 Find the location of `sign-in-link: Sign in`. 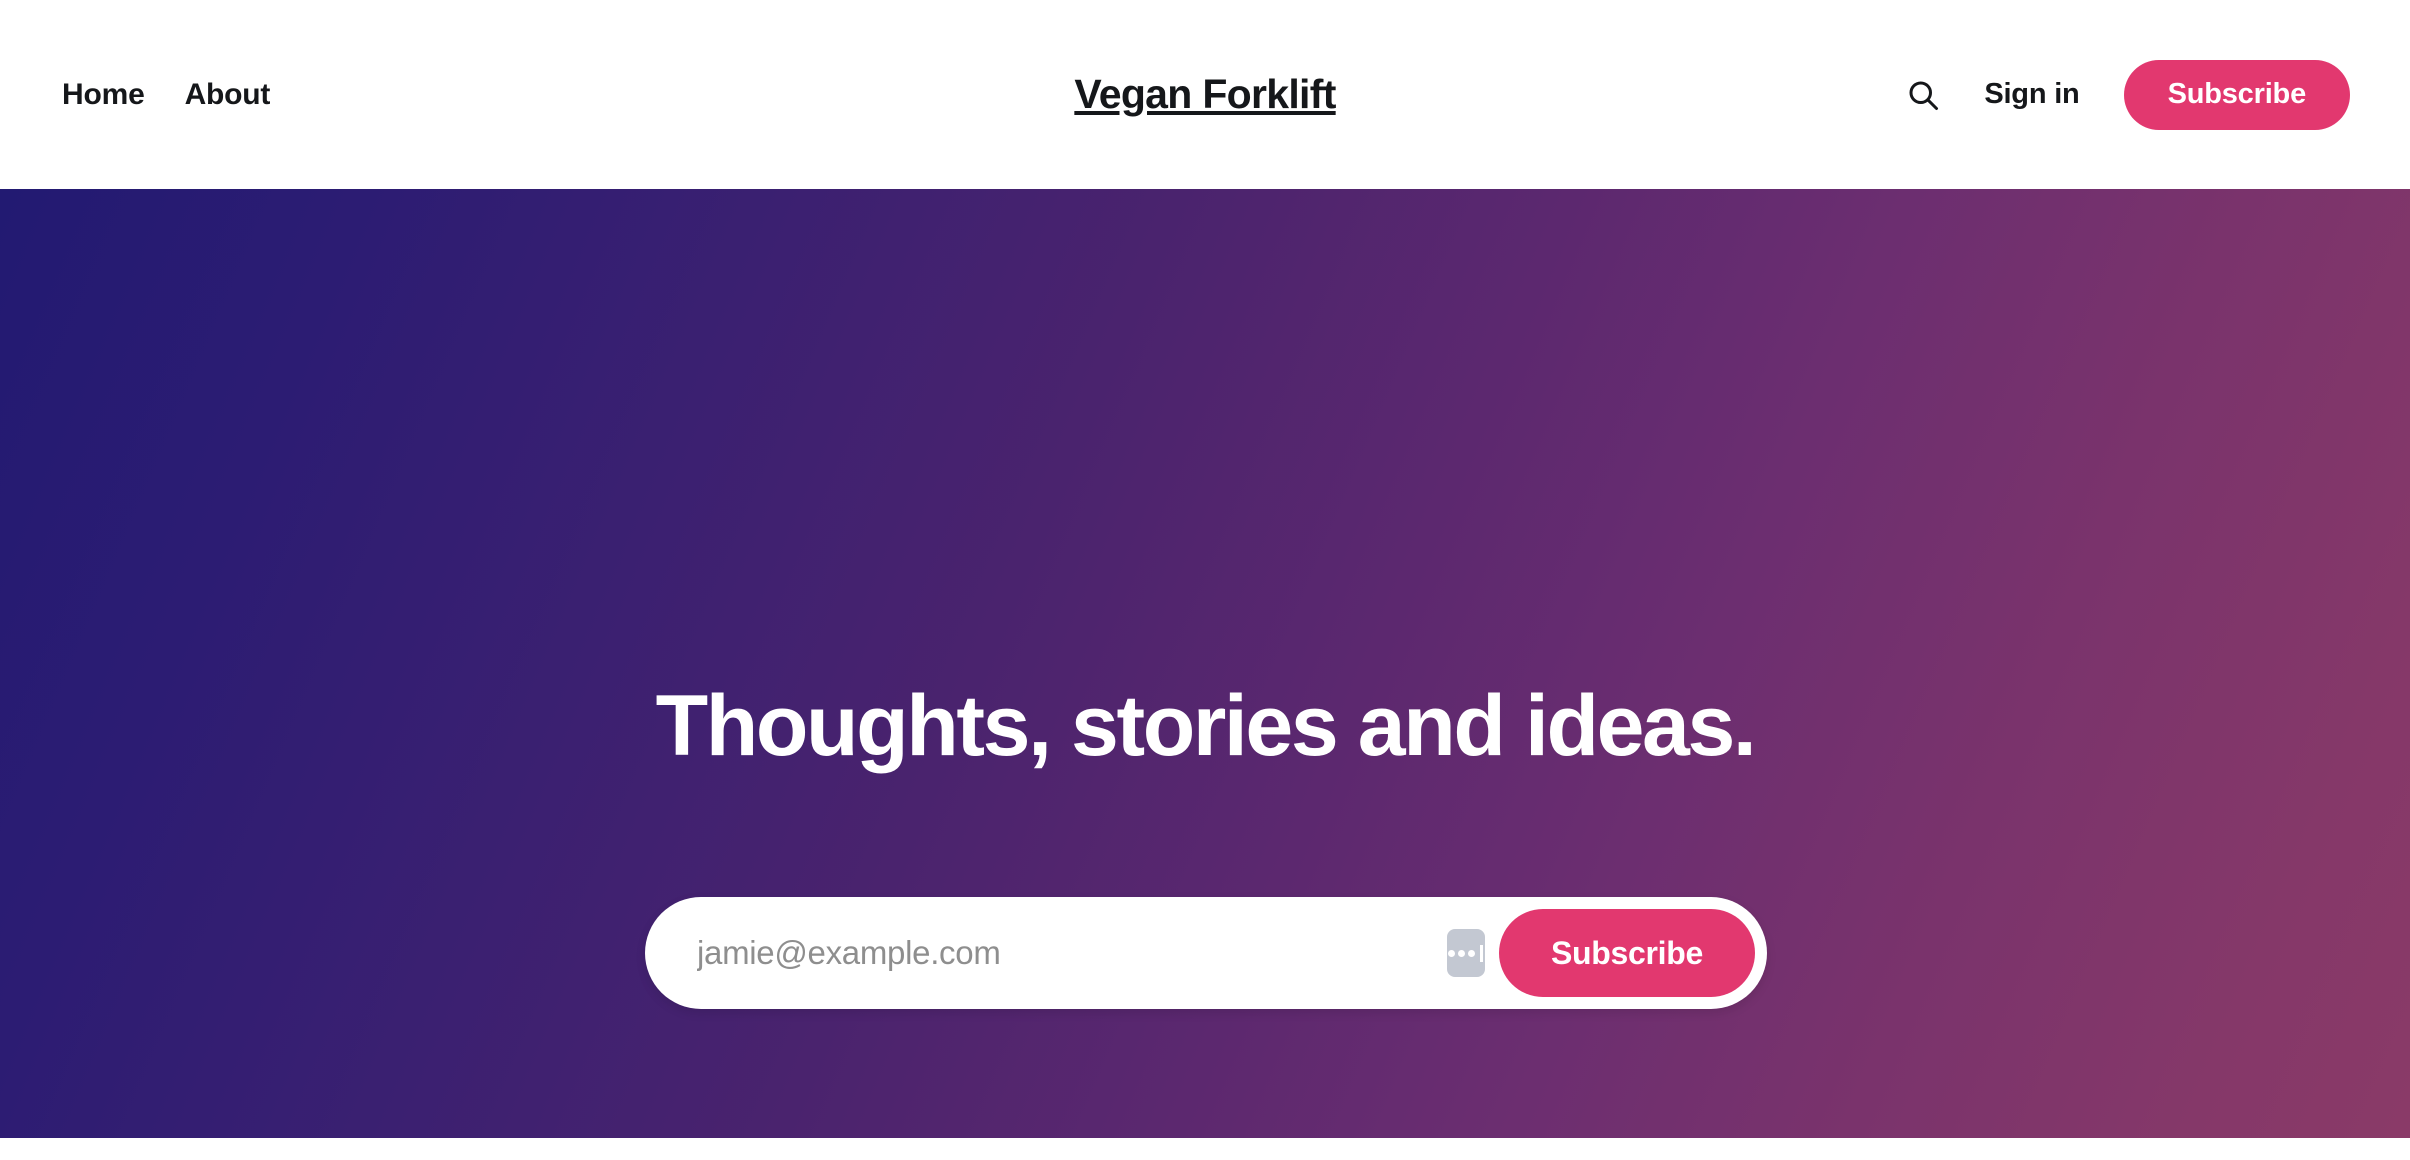

sign-in-link: Sign in is located at coordinates (2031, 94).